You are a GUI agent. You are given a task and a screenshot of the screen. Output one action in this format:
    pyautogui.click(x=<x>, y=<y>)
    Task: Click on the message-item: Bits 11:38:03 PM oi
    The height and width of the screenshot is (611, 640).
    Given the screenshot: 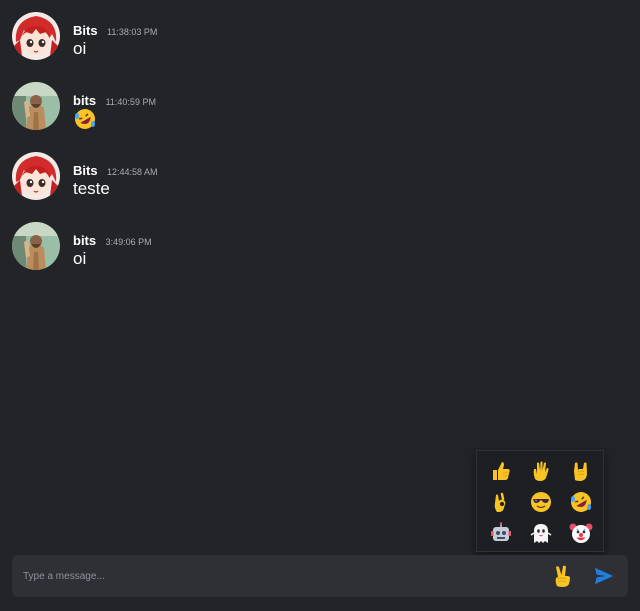 What is the action you would take?
    pyautogui.click(x=312, y=42)
    